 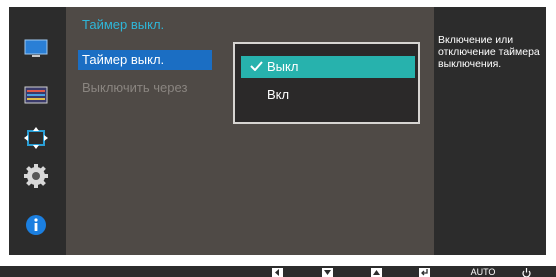 What do you see at coordinates (36, 95) in the screenshot?
I see `onscreen-display-icon` at bounding box center [36, 95].